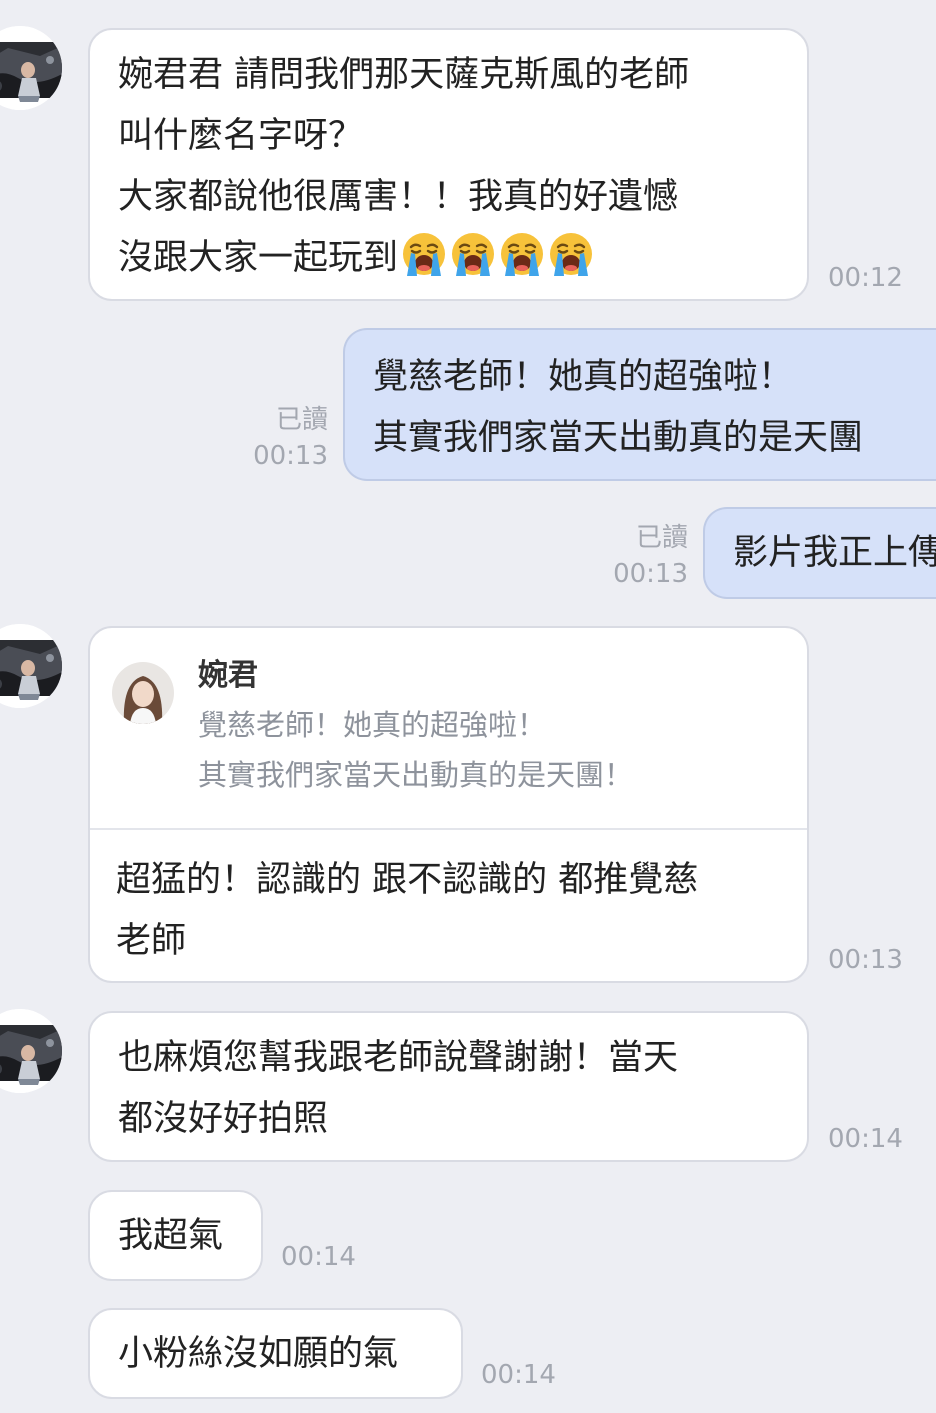 This screenshot has height=1413, width=936. What do you see at coordinates (415, 750) in the screenshot?
I see `quoted-text: 覺慈老師！她真的超強啦！ 其實我們家當天出動真的是天團！` at bounding box center [415, 750].